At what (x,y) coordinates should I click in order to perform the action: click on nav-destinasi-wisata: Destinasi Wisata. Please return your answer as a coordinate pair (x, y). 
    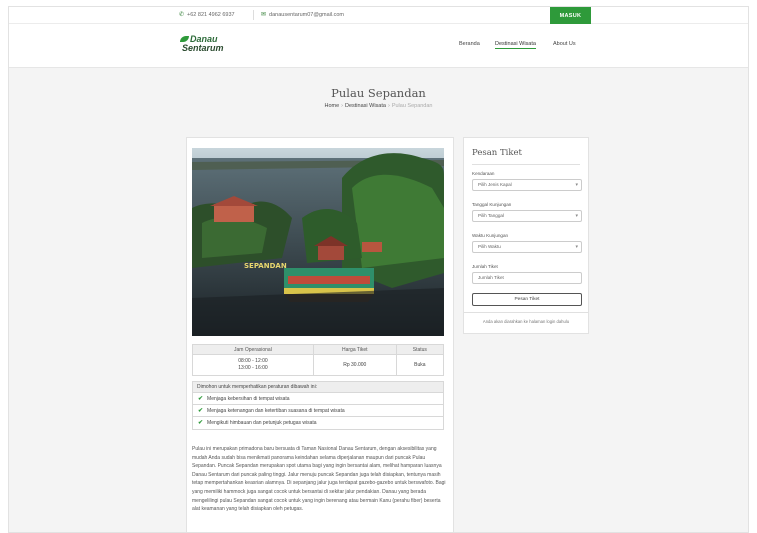
    Looking at the image, I should click on (515, 45).